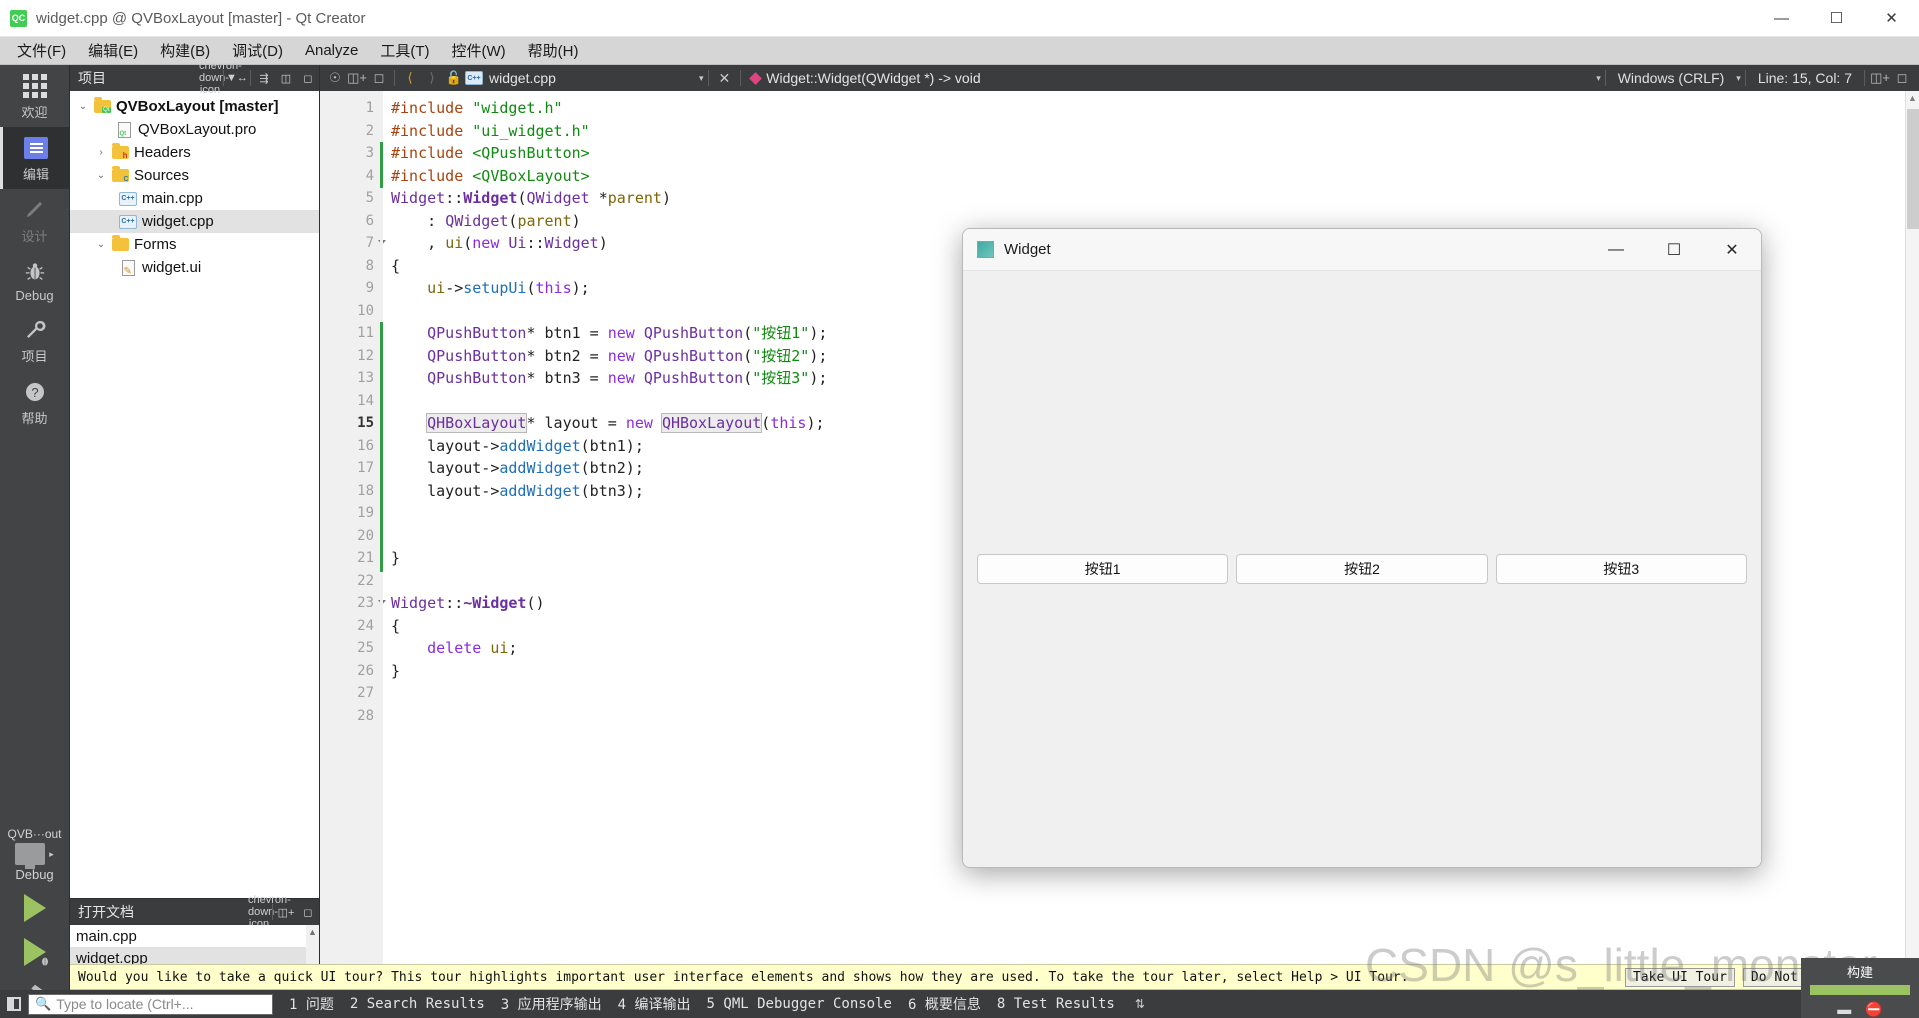  What do you see at coordinates (286, 78) in the screenshot?
I see `split-icon: ◫` at bounding box center [286, 78].